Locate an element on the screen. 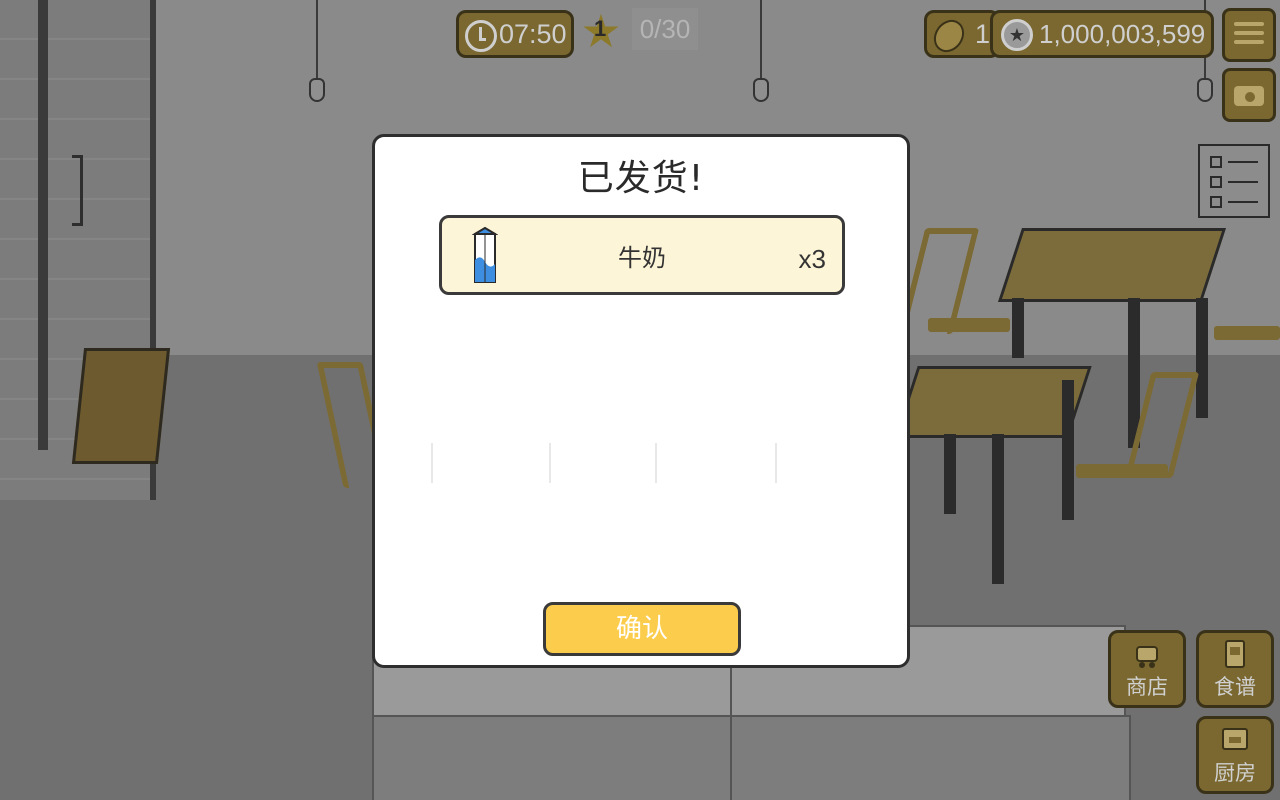  coin-currency: ★ 1,000,003,599 is located at coordinates (1102, 34).